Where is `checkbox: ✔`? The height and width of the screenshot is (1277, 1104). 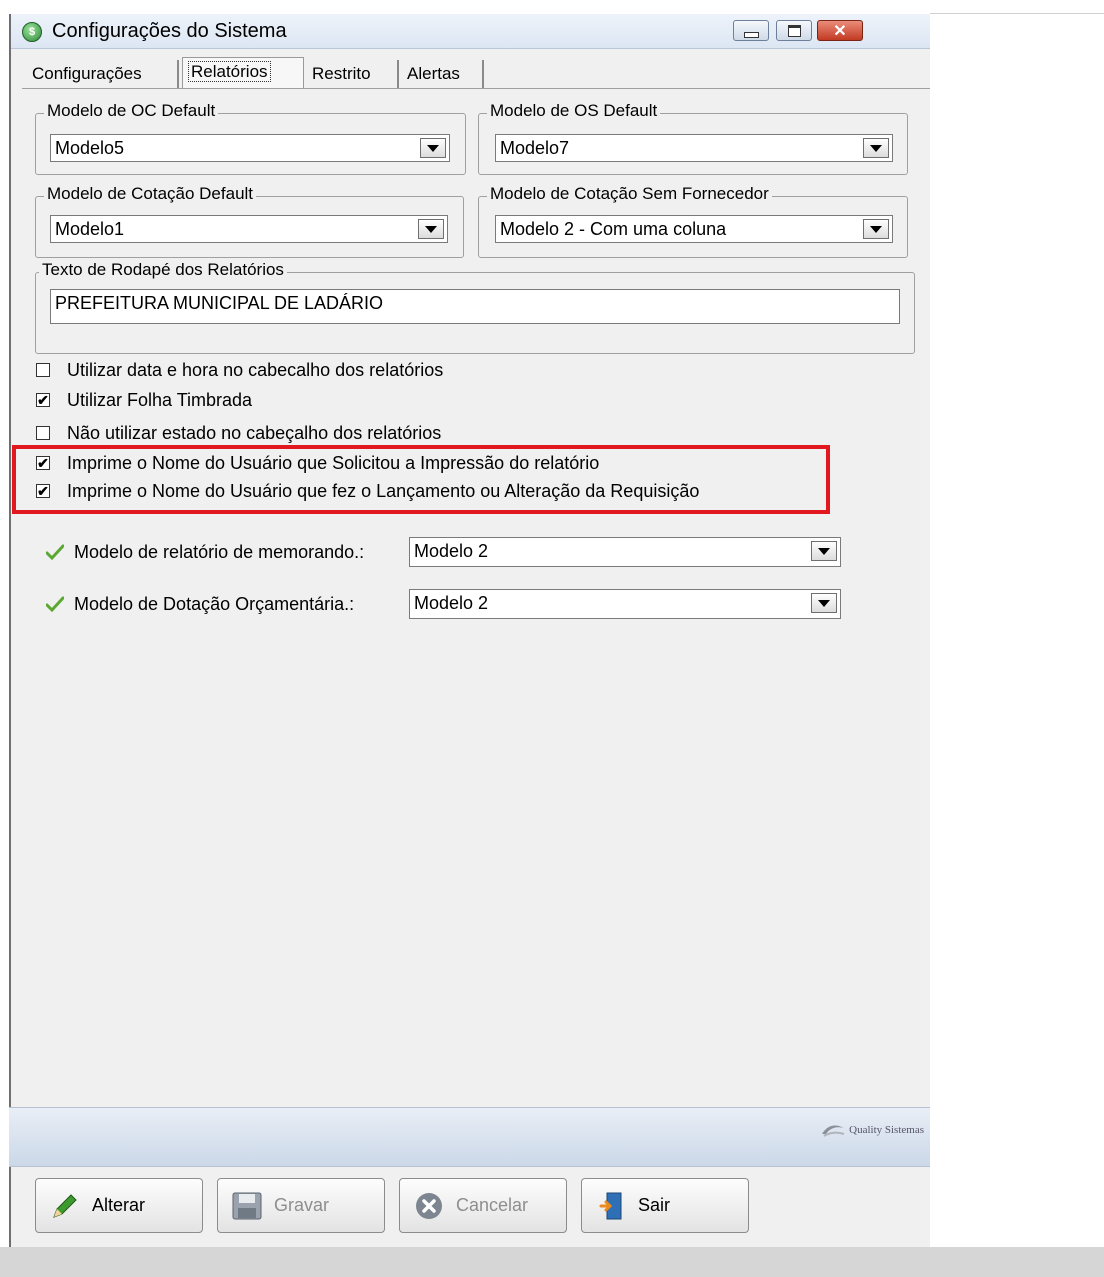 checkbox: ✔ is located at coordinates (43, 400).